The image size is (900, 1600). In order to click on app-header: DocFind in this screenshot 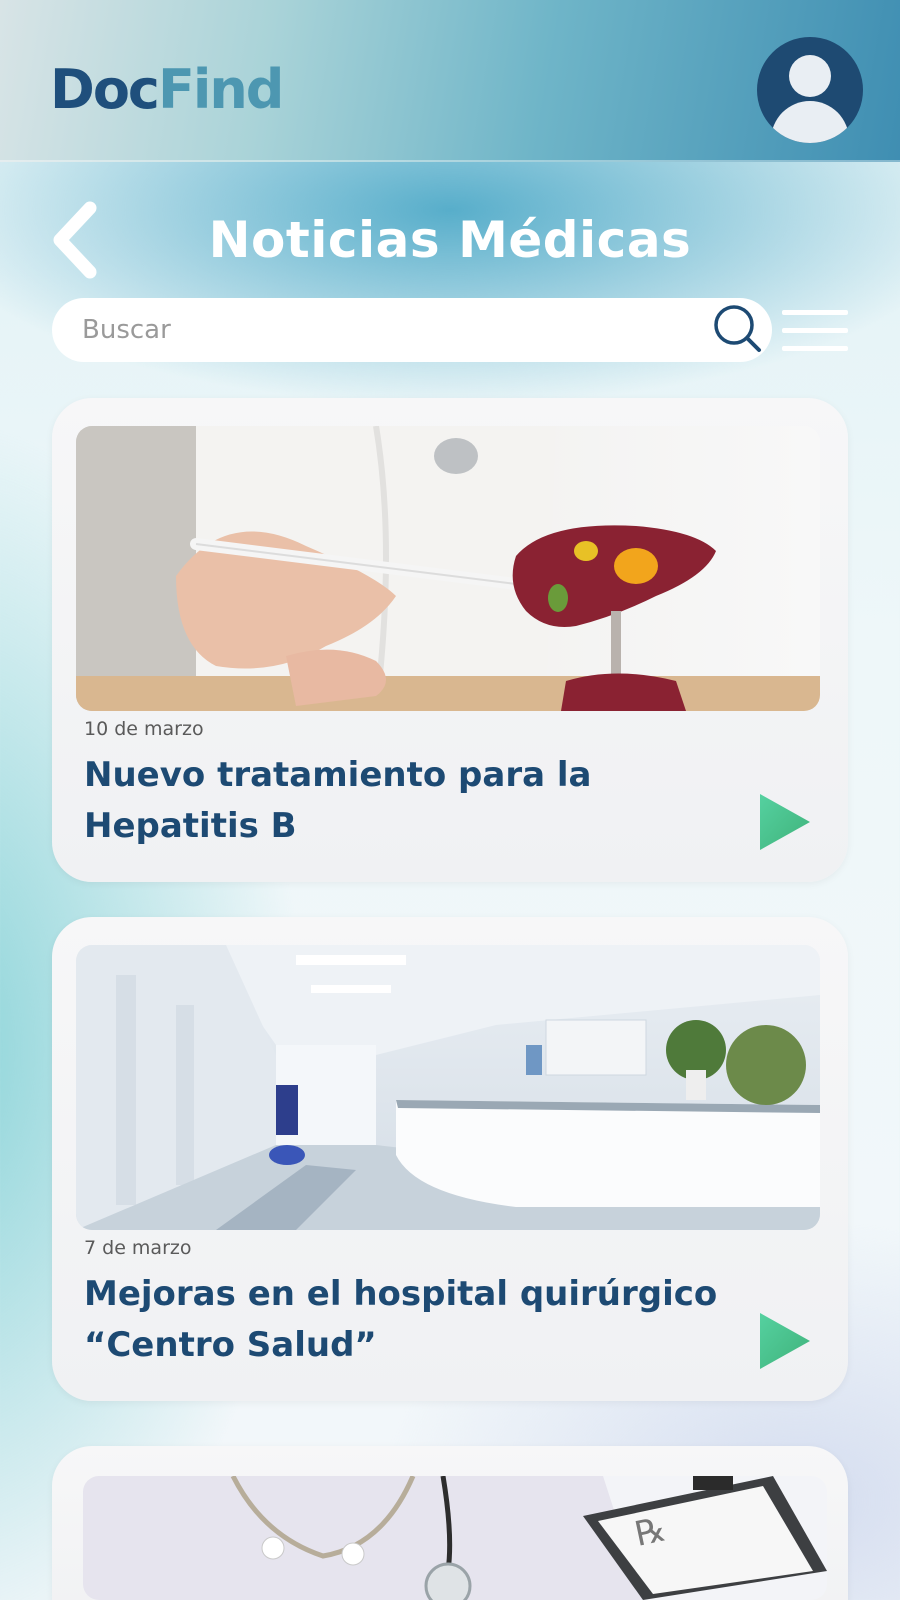, I will do `click(450, 81)`.